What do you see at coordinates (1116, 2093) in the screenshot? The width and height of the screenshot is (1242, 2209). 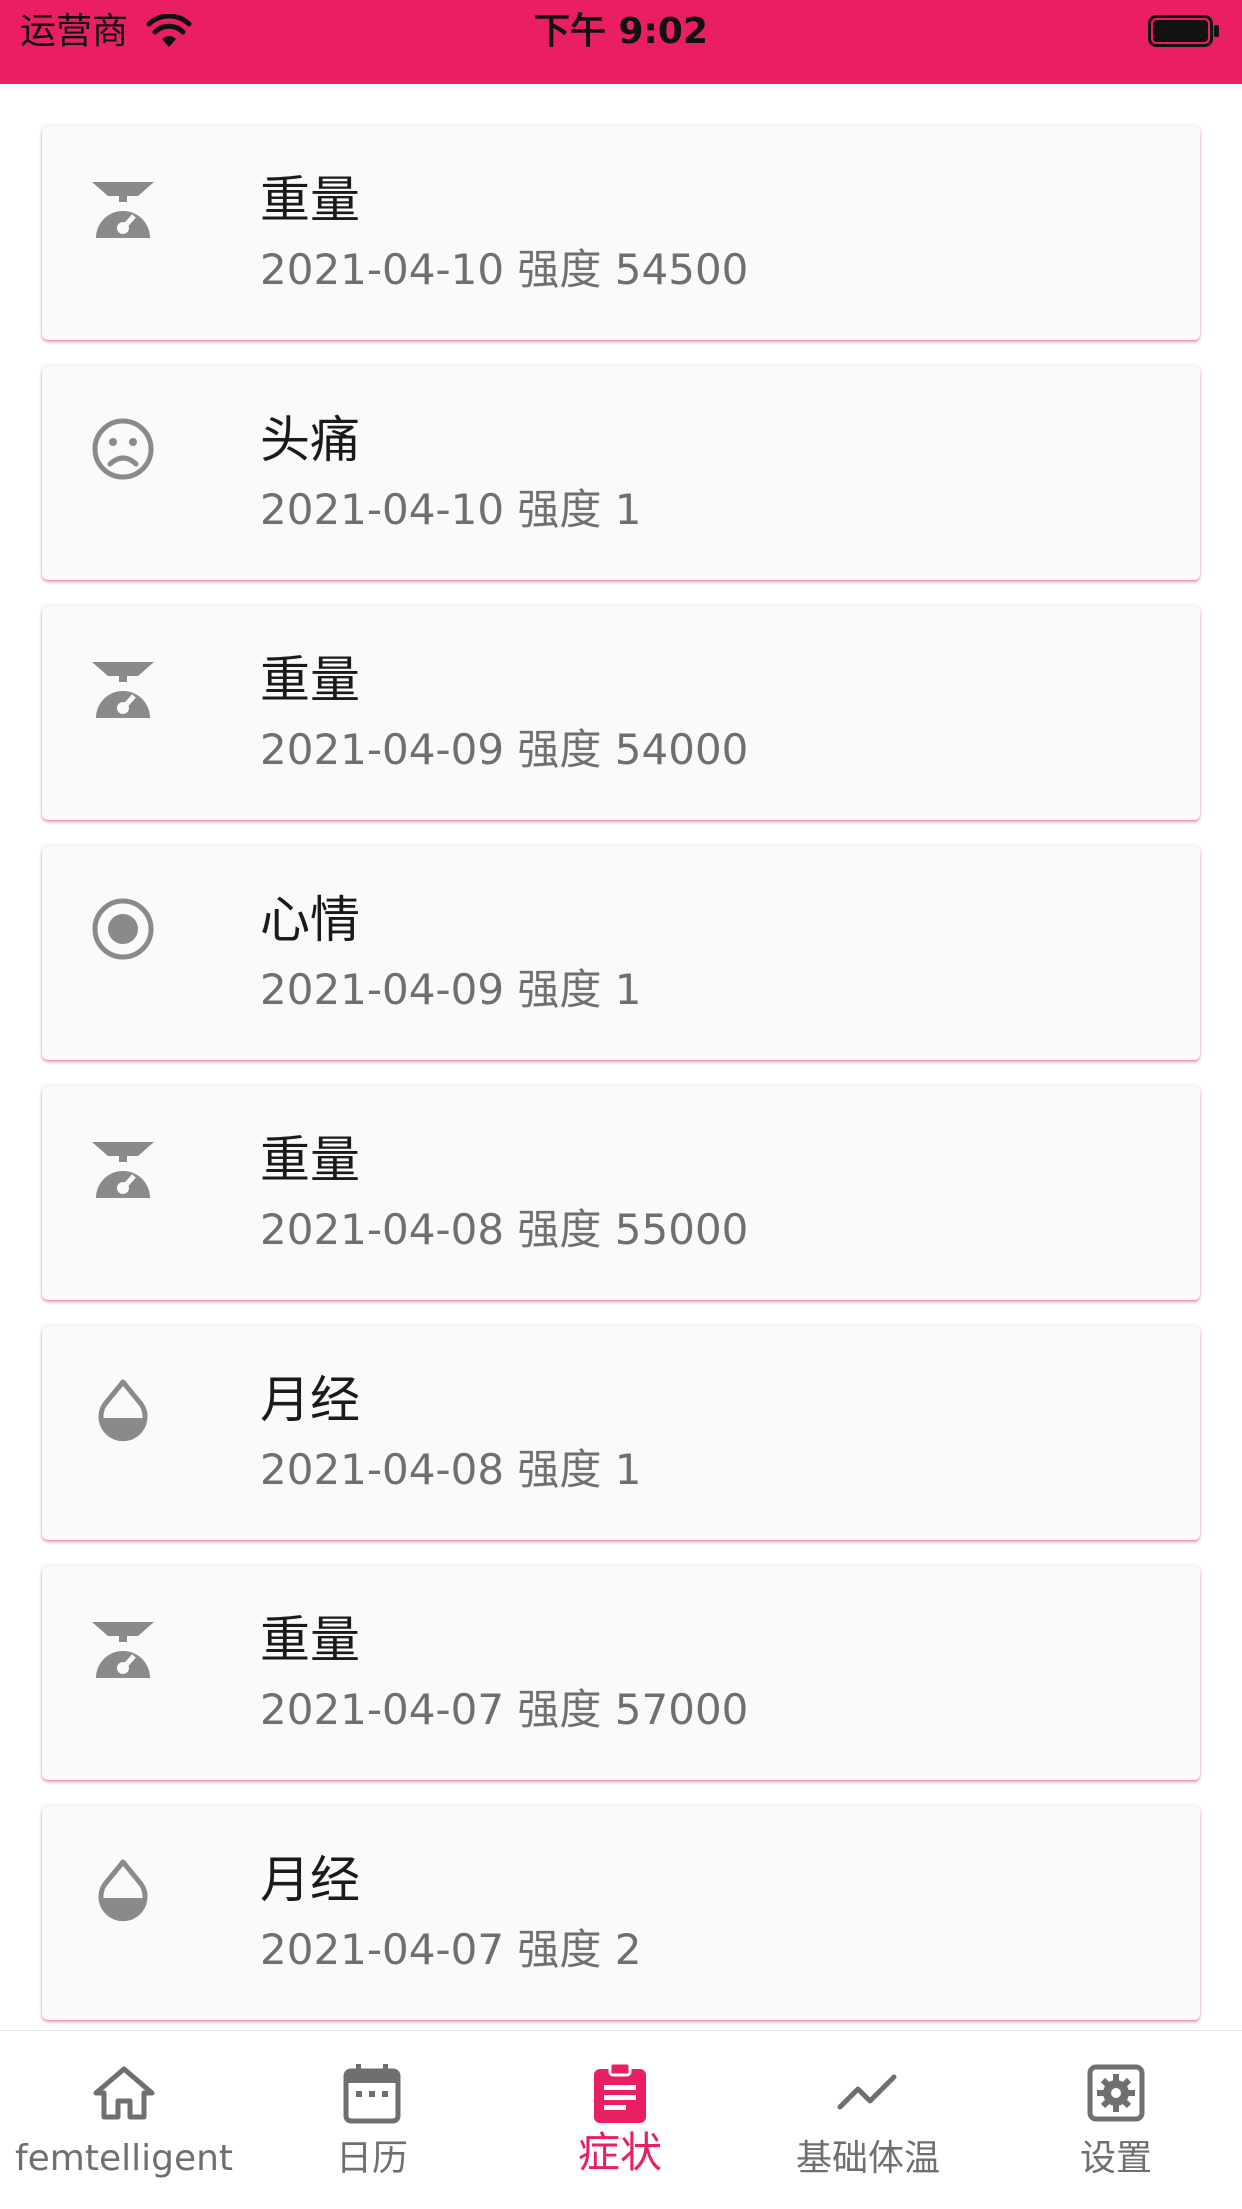 I see `settings-icon` at bounding box center [1116, 2093].